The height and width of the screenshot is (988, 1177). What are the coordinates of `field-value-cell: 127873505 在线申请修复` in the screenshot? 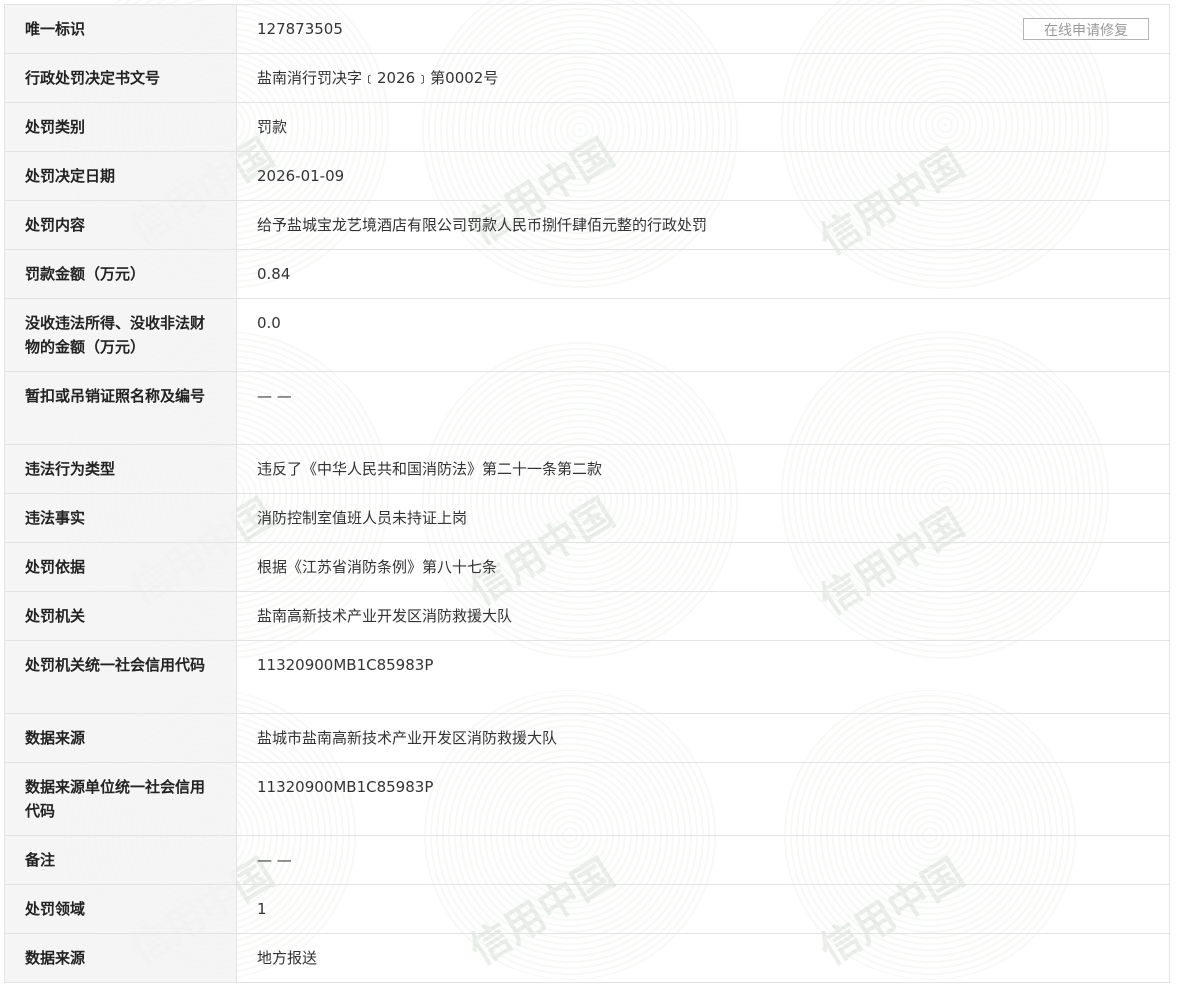 It's located at (703, 29).